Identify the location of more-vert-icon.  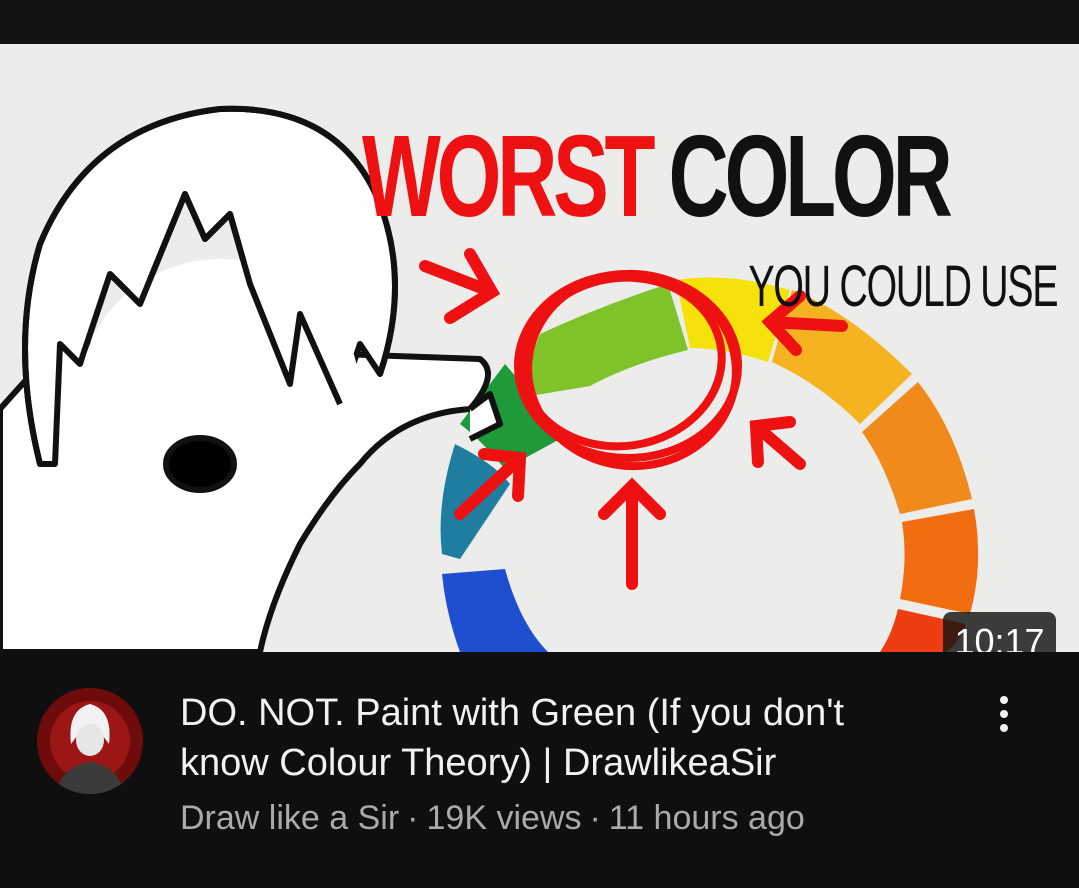
(1004, 714).